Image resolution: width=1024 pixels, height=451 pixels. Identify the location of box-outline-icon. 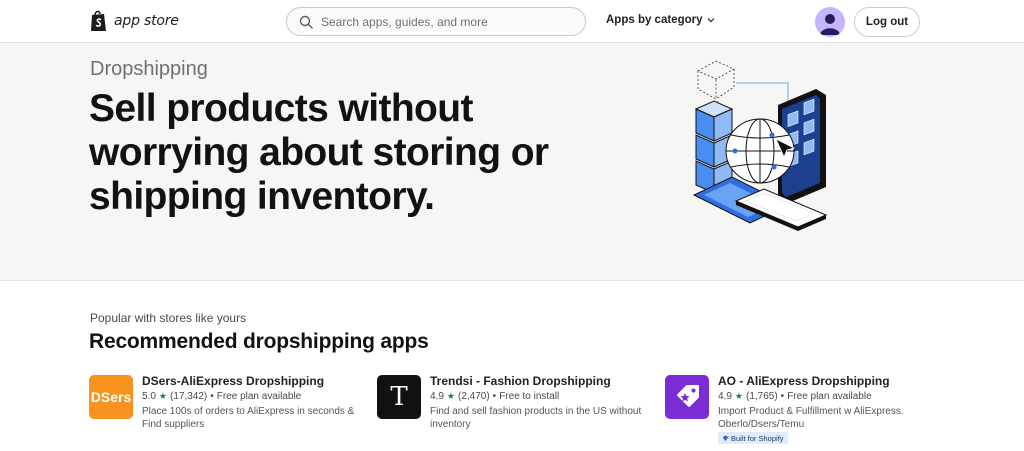
(716, 80).